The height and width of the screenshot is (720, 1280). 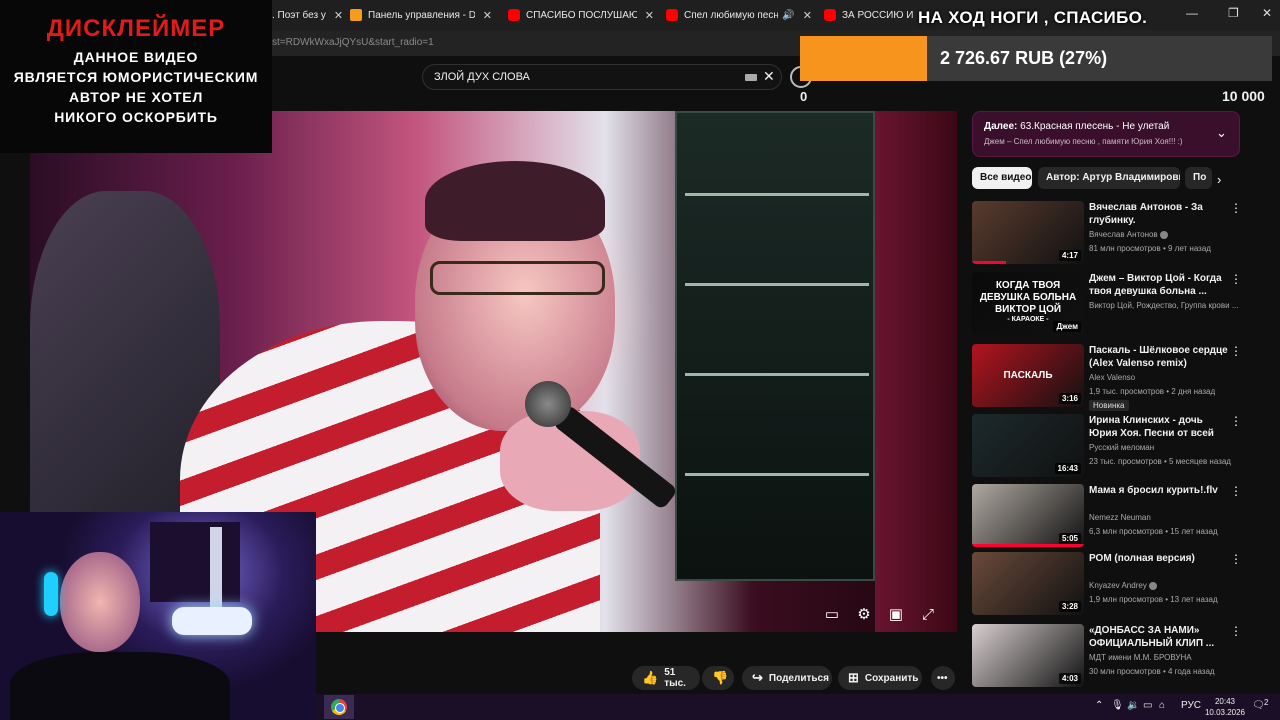 What do you see at coordinates (1028, 375) in the screenshot?
I see `video-thumbnail: ПАСКАЛЬ 3:16` at bounding box center [1028, 375].